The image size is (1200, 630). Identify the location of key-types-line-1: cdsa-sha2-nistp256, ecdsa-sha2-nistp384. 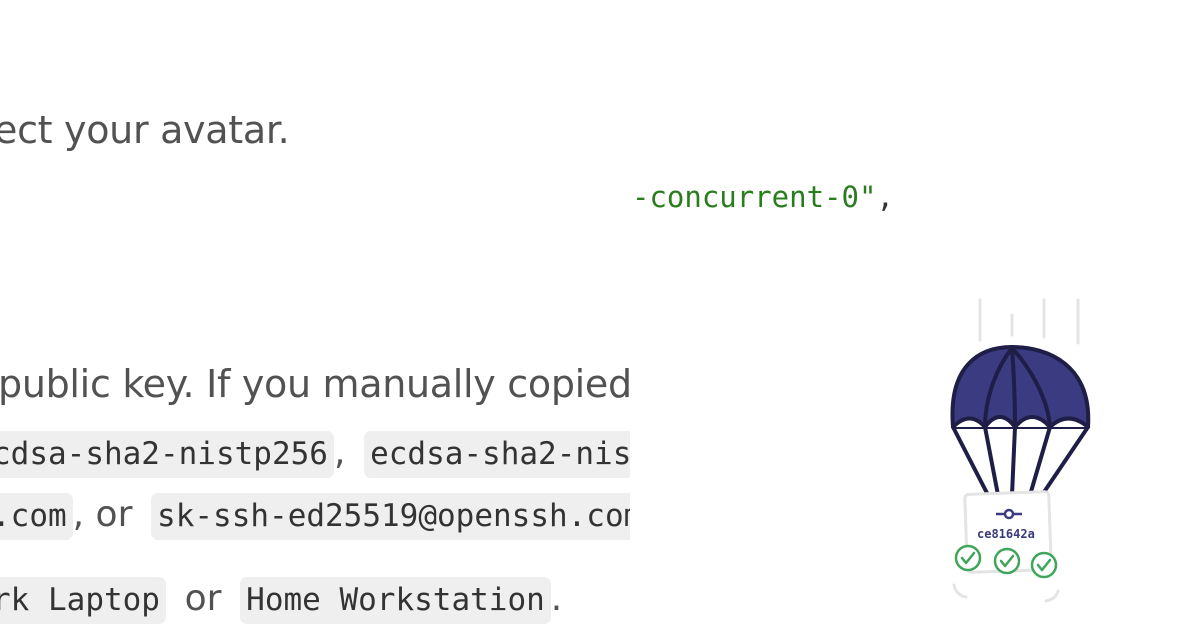
(315, 454).